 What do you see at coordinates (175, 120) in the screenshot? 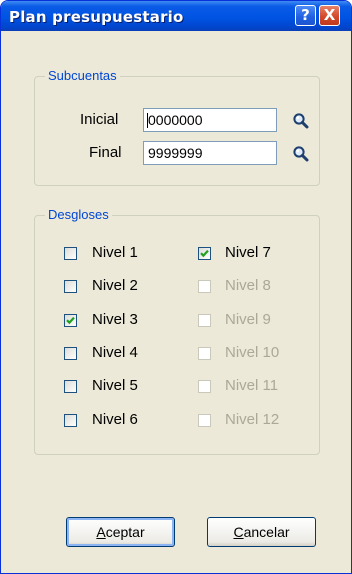
I see `initial-account-value: 0000000` at bounding box center [175, 120].